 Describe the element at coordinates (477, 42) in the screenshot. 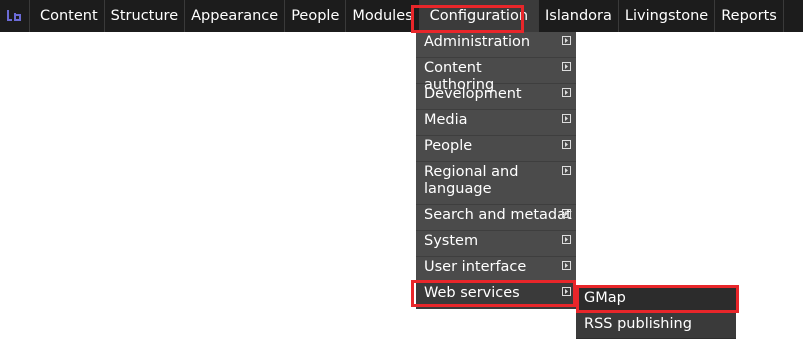

I see `menu-item-label: Administration` at that location.